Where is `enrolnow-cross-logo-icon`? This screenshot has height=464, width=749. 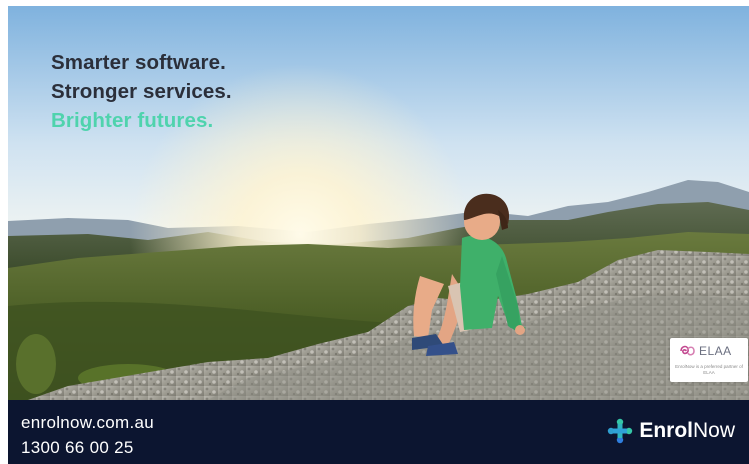 enrolnow-cross-logo-icon is located at coordinates (620, 431).